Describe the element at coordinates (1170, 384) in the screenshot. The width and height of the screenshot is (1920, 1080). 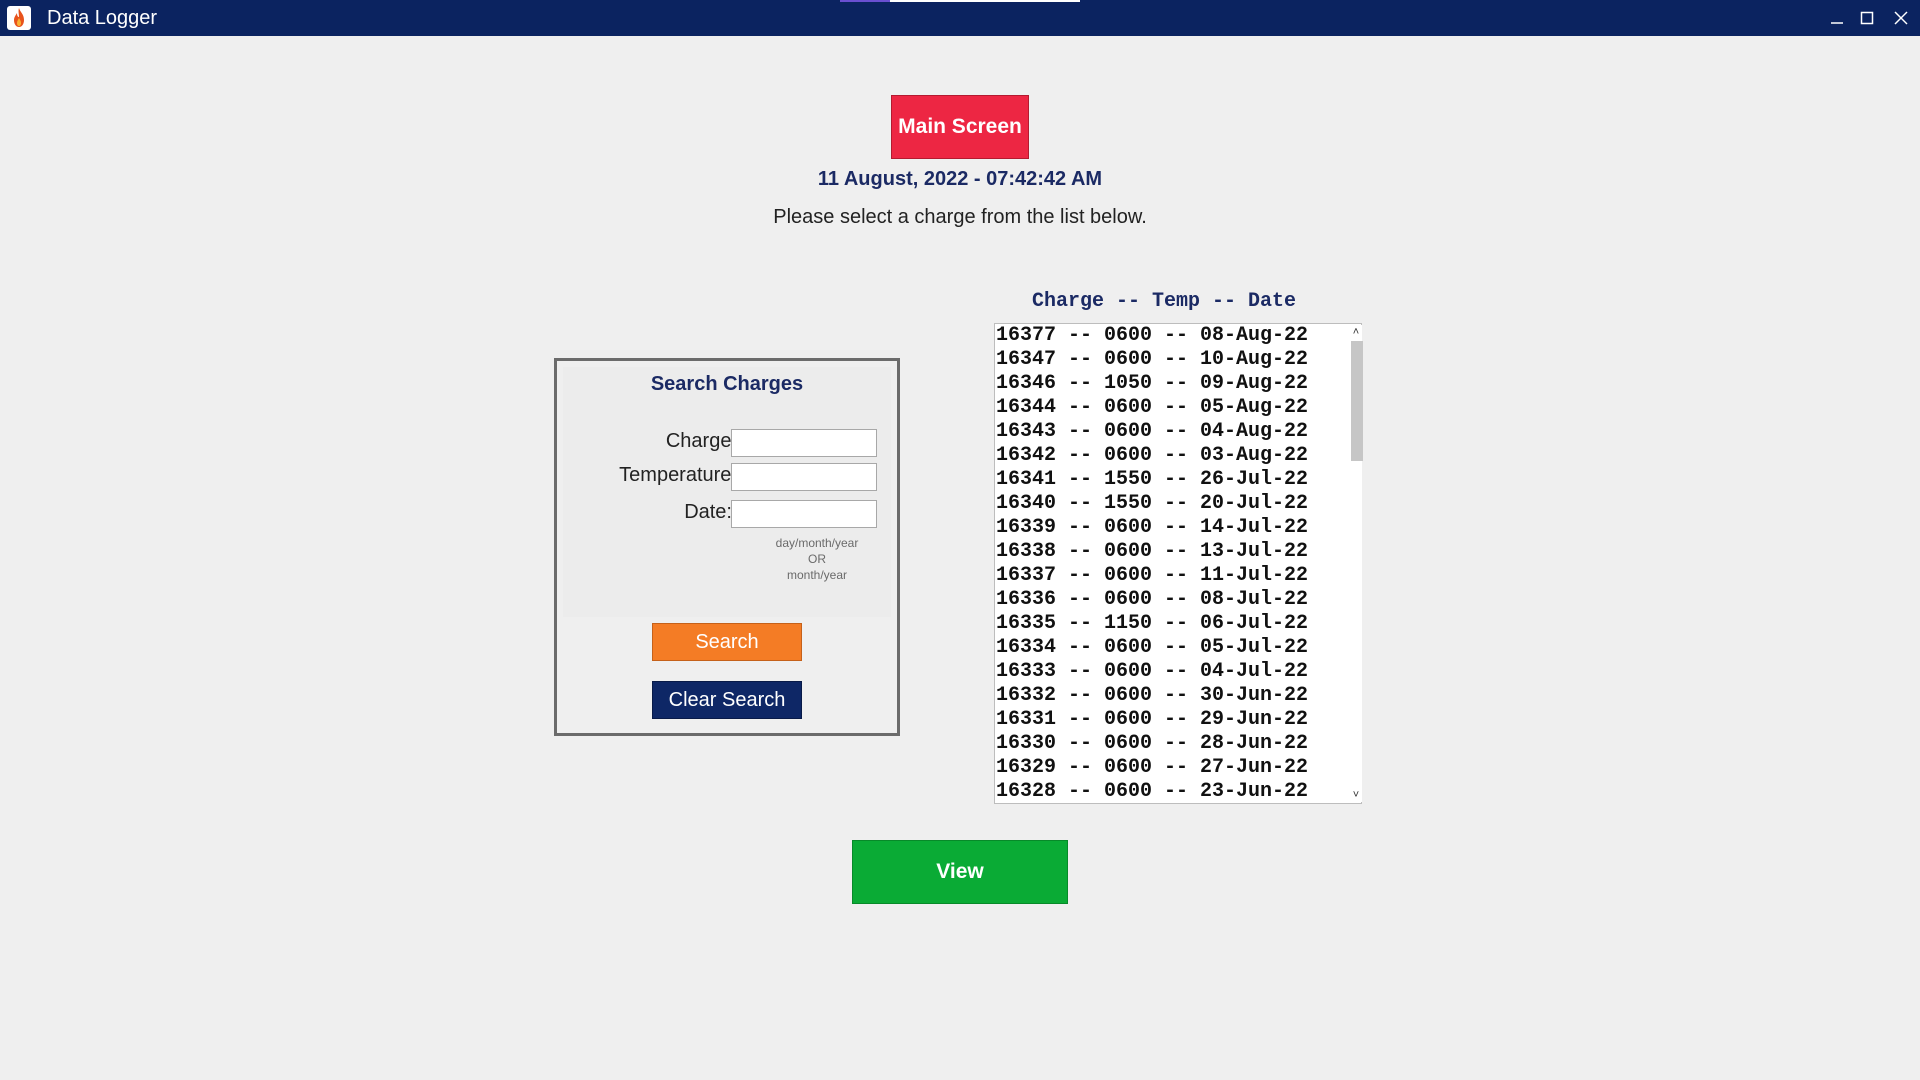
I see `list-item: 16346 -- 1050 -- 09-Aug-22` at that location.